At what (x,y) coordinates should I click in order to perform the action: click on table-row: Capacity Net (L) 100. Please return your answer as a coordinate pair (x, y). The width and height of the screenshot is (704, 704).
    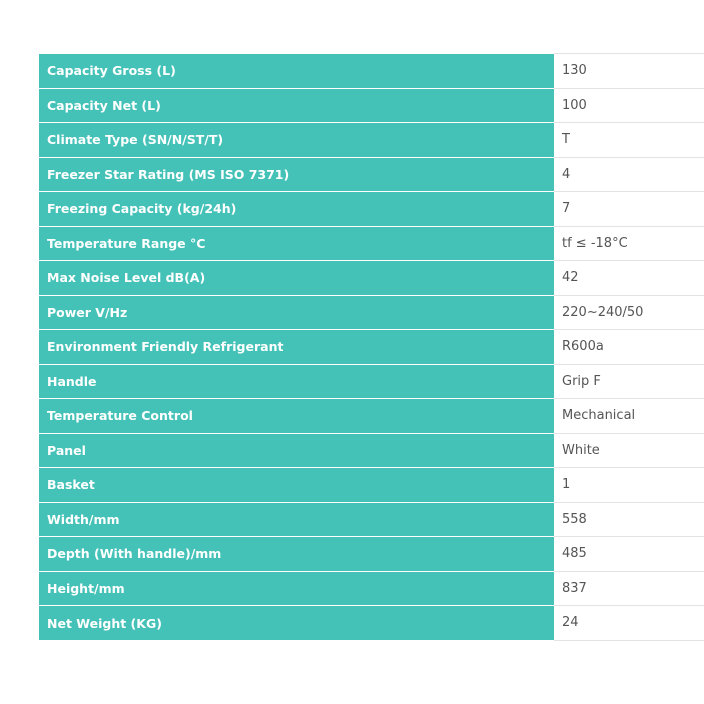
    Looking at the image, I should click on (371, 105).